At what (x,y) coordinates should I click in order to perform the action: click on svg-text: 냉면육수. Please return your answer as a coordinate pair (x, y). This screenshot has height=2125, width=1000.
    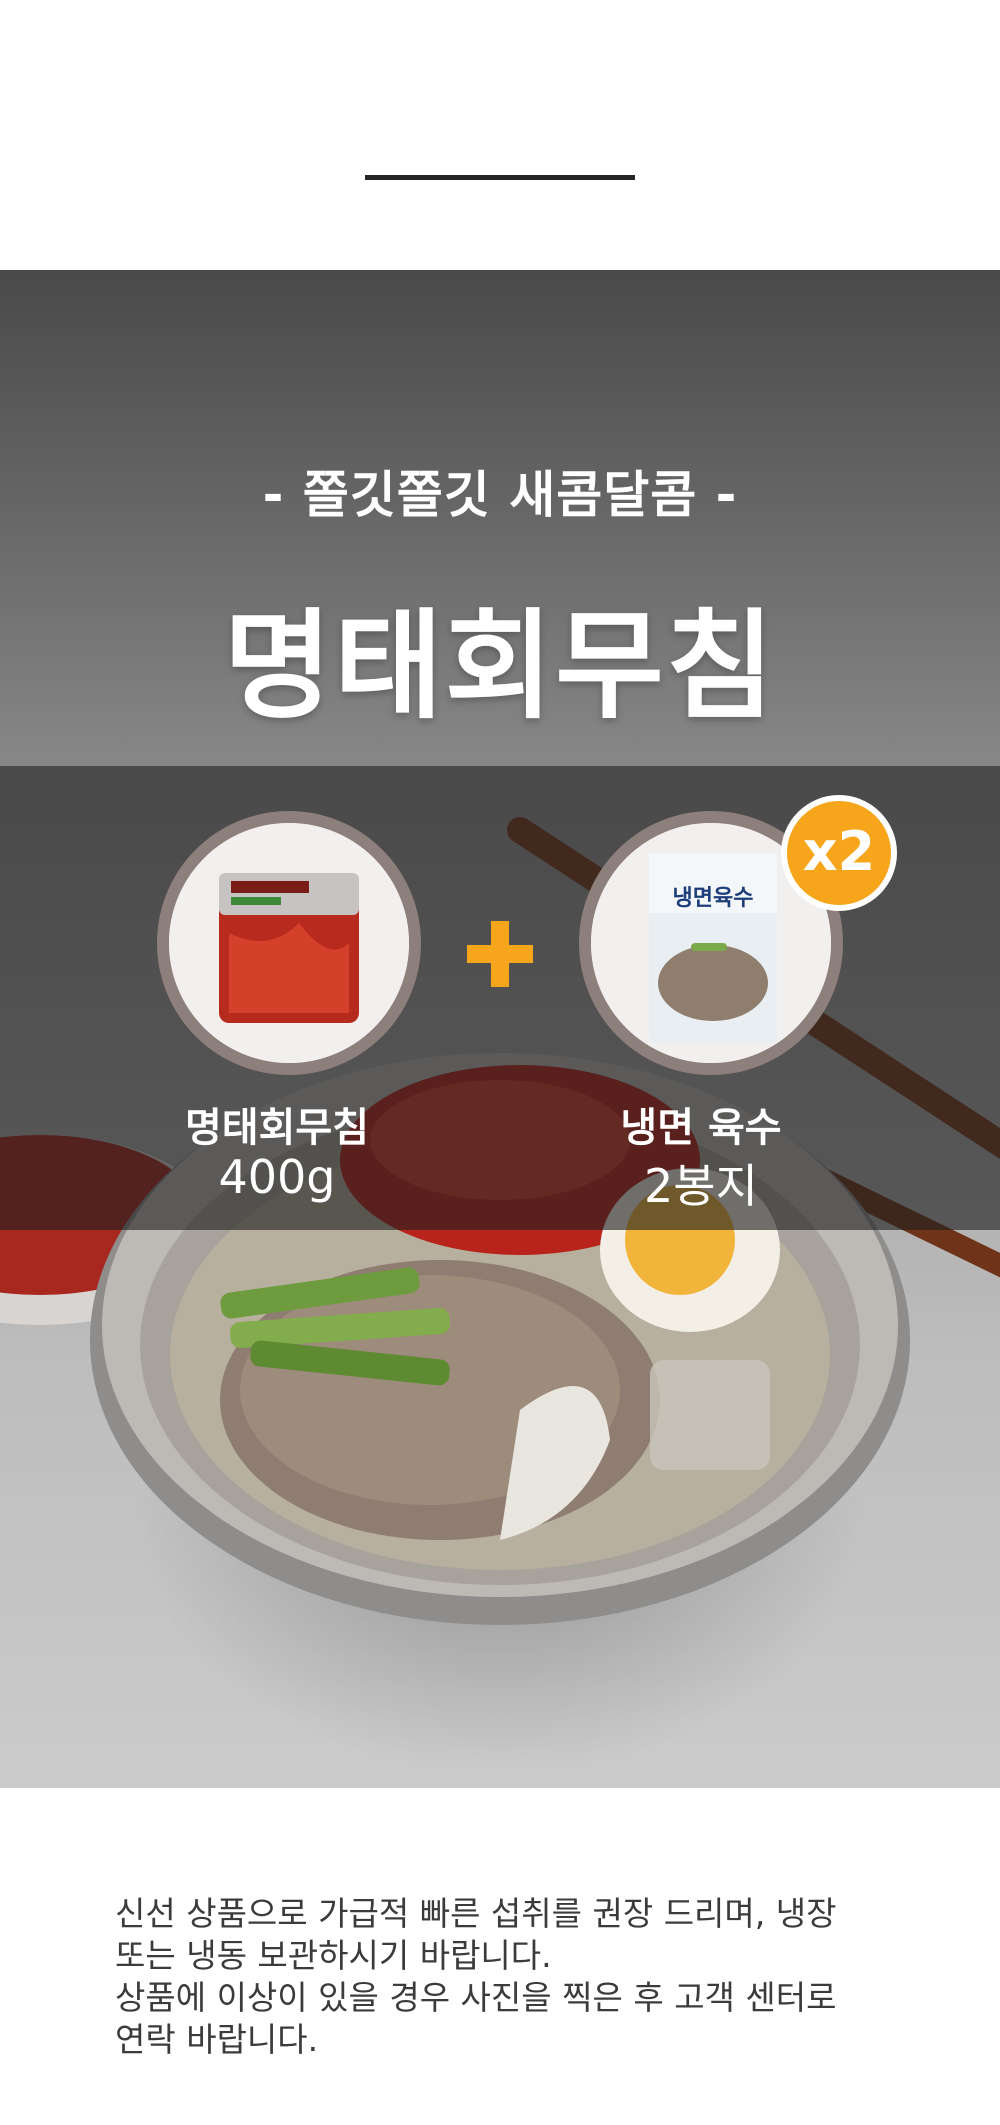
    Looking at the image, I should click on (713, 898).